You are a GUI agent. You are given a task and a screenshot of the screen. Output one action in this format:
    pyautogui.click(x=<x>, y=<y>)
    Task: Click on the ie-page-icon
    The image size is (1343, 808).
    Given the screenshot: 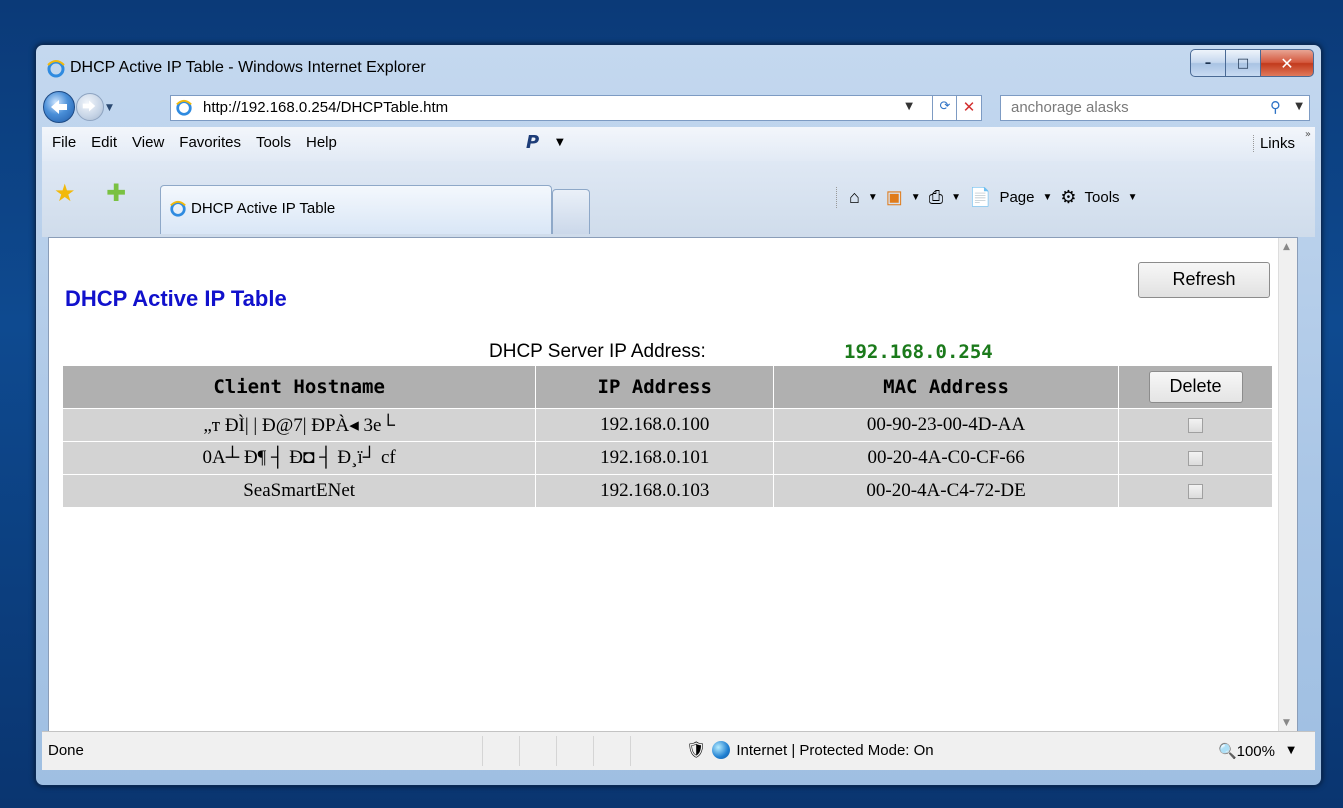 What is the action you would take?
    pyautogui.click(x=184, y=107)
    